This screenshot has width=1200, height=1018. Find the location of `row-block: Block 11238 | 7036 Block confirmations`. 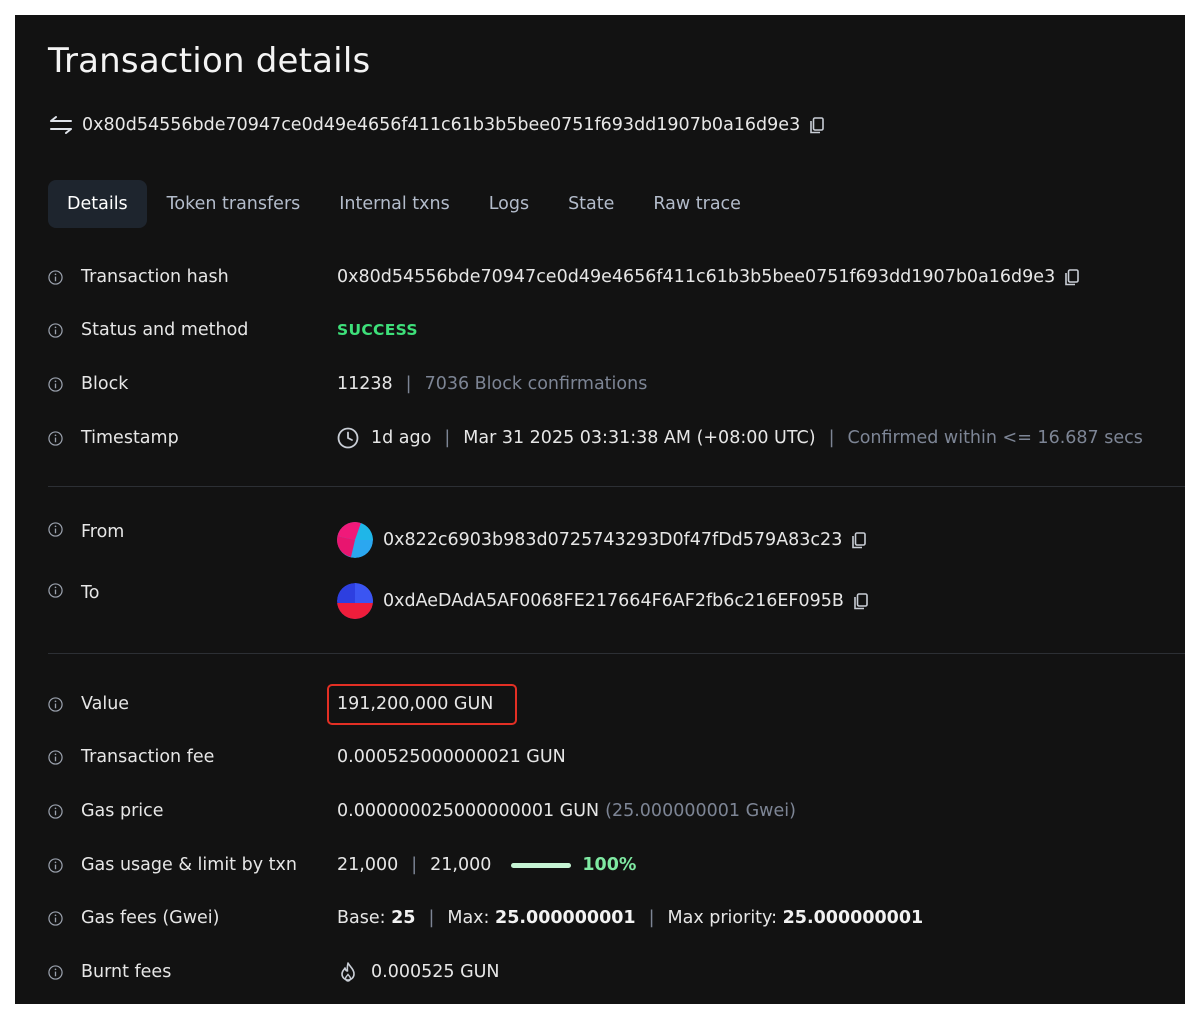

row-block: Block 11238 | 7036 Block confirmations is located at coordinates (608, 384).